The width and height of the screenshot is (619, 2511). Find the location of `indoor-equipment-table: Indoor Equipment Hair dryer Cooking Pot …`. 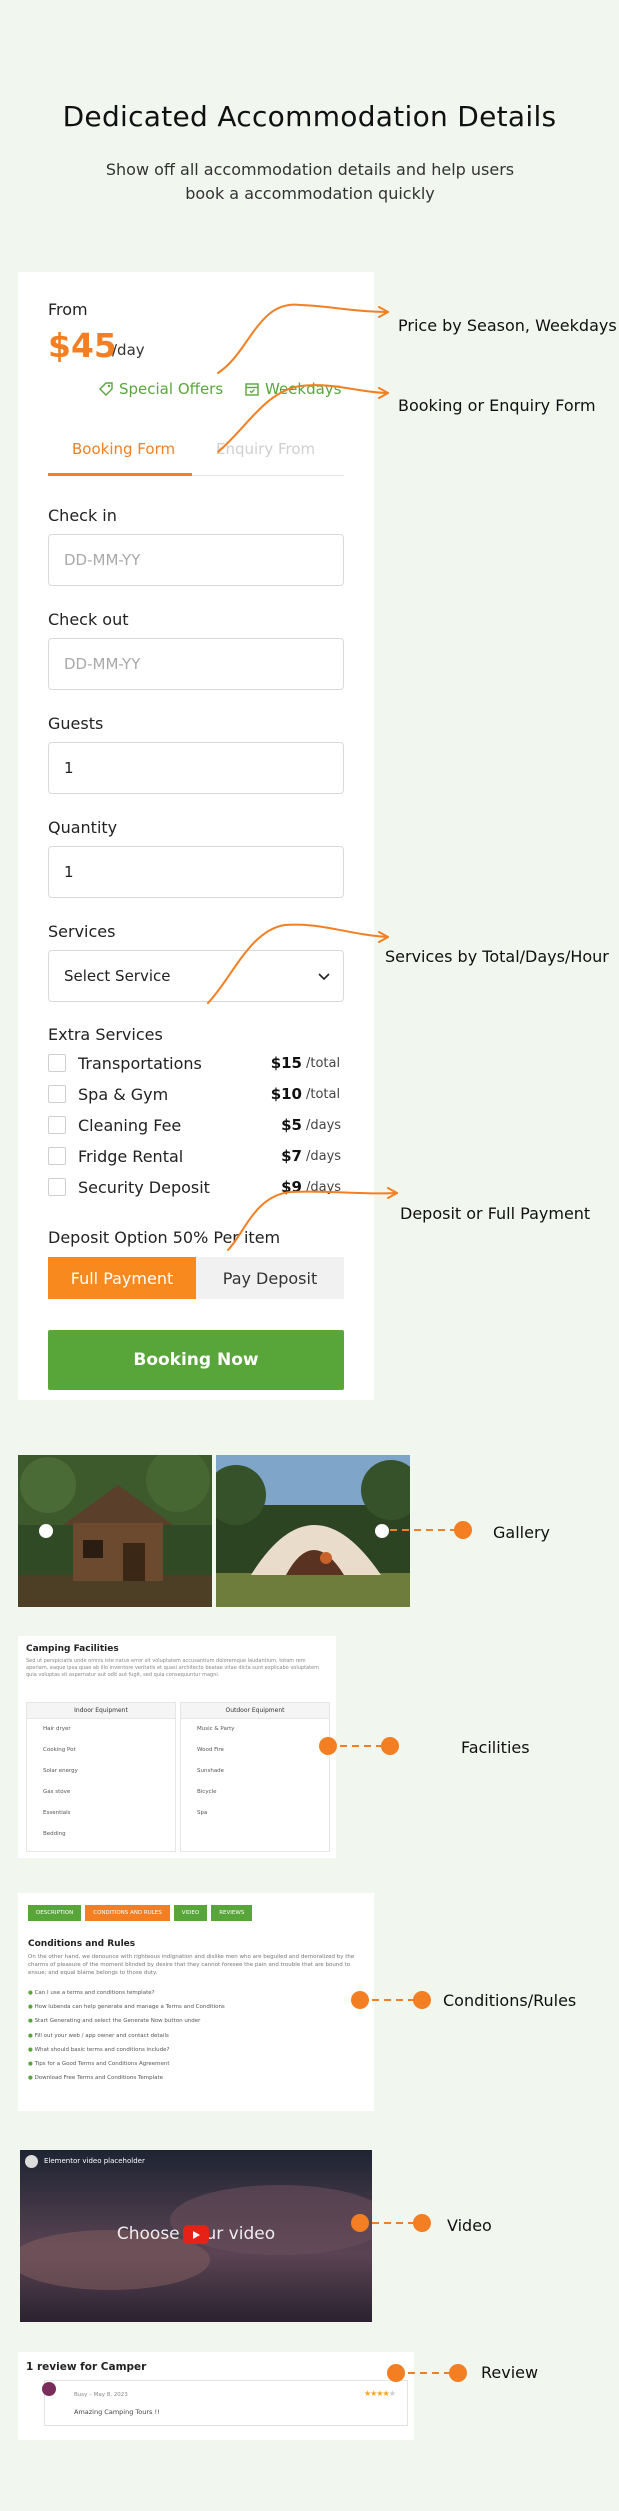

indoor-equipment-table: Indoor Equipment Hair dryer Cooking Pot … is located at coordinates (101, 1777).